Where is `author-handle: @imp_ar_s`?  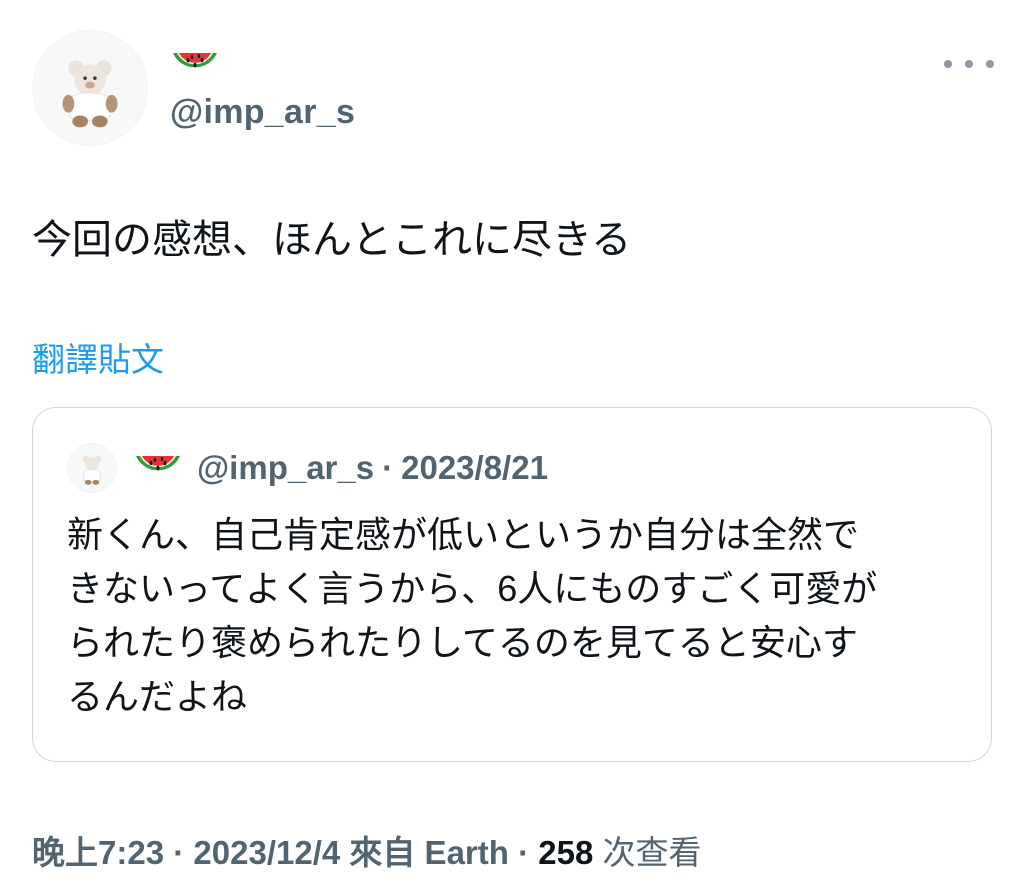
author-handle: @imp_ar_s is located at coordinates (262, 112).